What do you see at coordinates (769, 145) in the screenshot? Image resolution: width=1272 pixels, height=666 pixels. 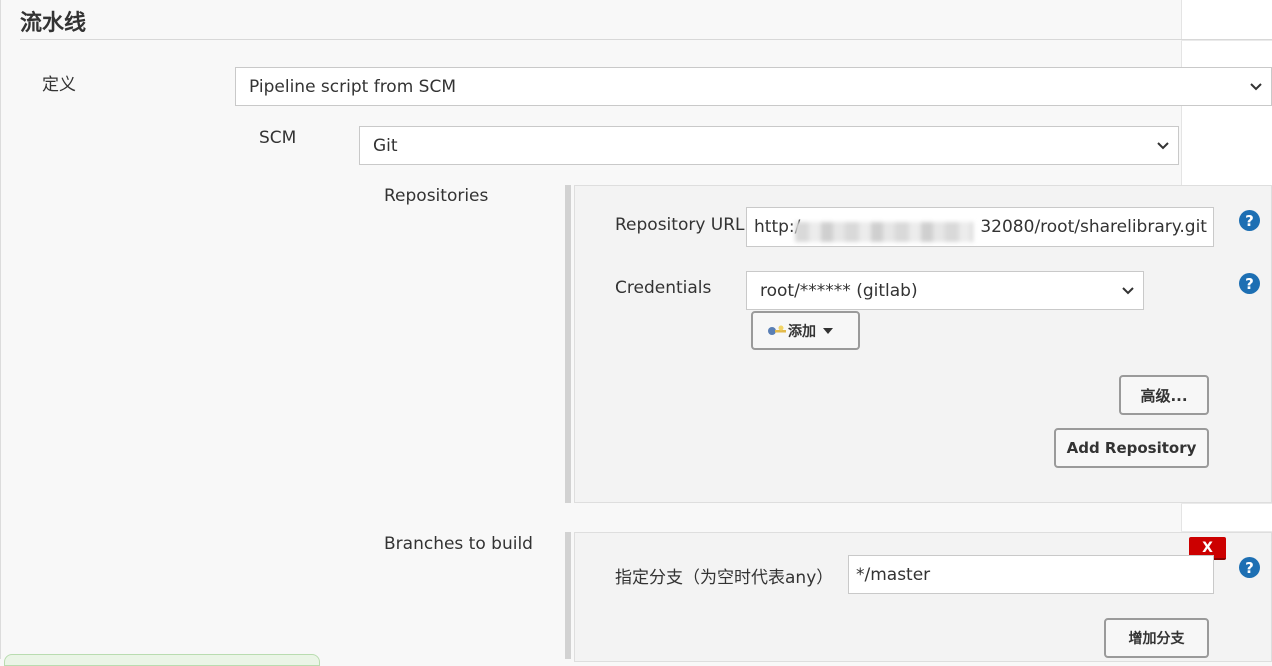 I see `scm-select: Git` at bounding box center [769, 145].